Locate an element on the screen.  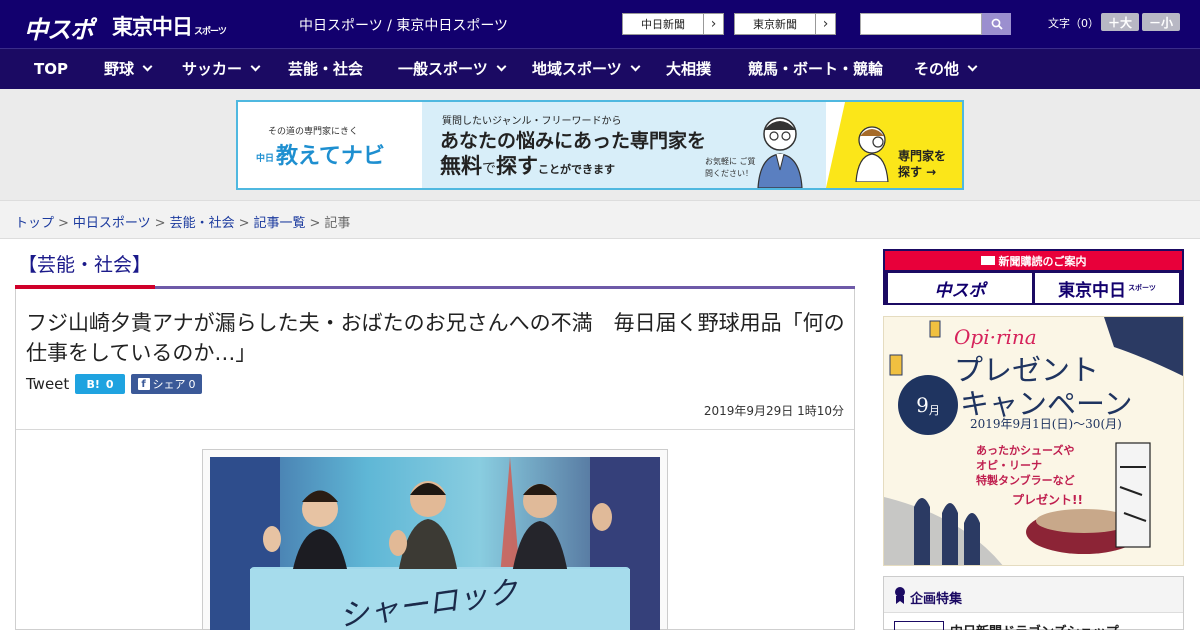
nav-racing: 競馬・ボート・競輪 is located at coordinates (815, 69).